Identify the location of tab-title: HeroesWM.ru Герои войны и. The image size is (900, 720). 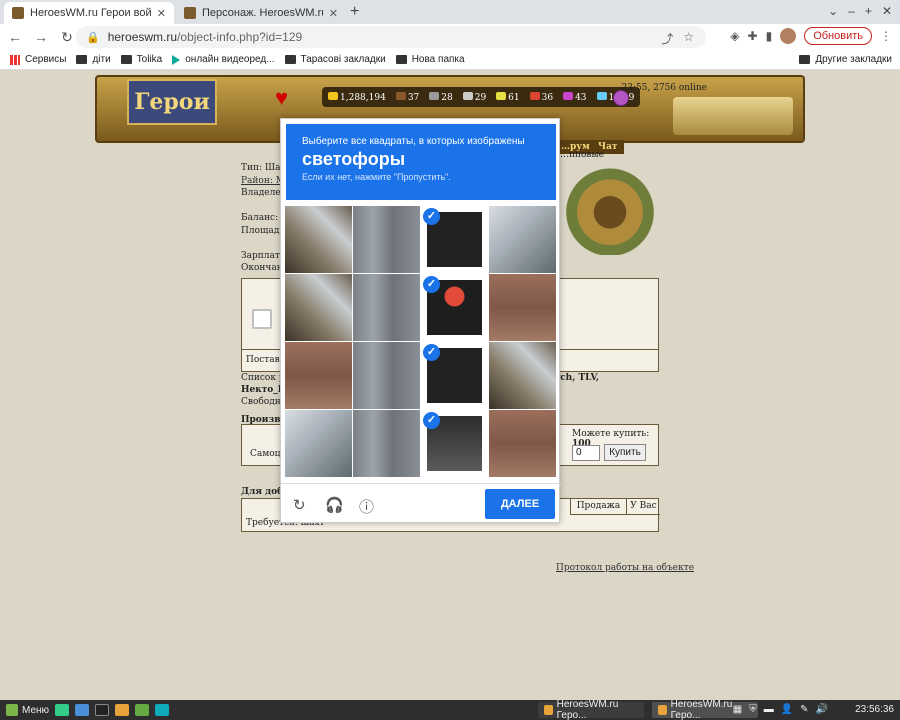
(90, 13).